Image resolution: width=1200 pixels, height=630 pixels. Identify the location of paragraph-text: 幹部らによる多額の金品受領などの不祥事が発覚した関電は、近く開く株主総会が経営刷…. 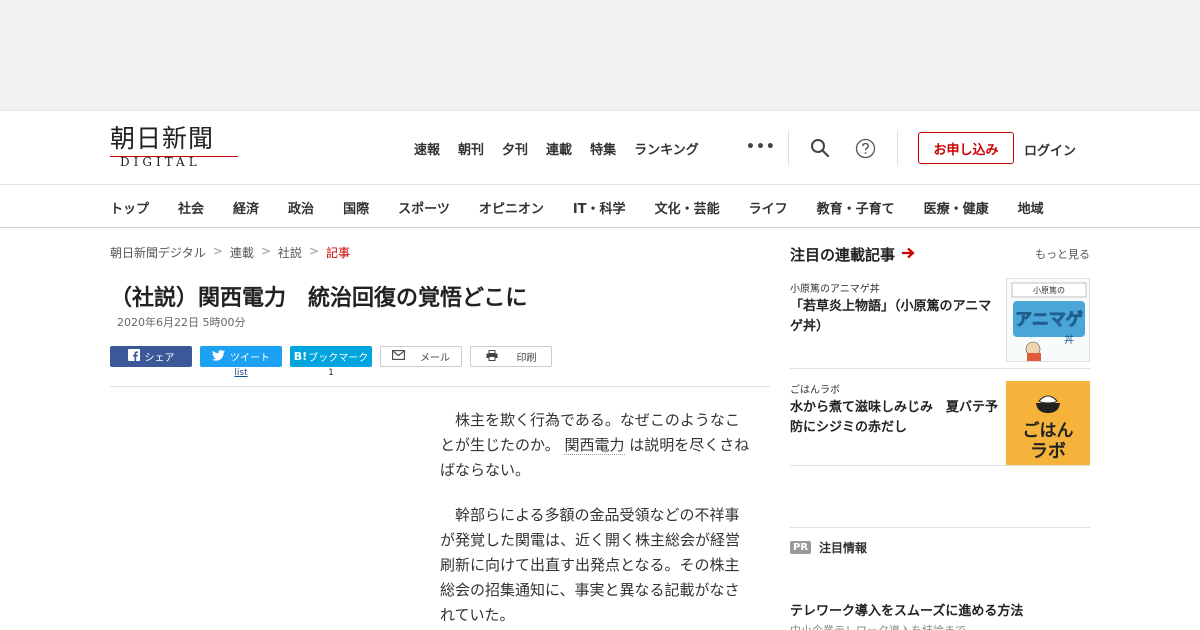
(590, 565).